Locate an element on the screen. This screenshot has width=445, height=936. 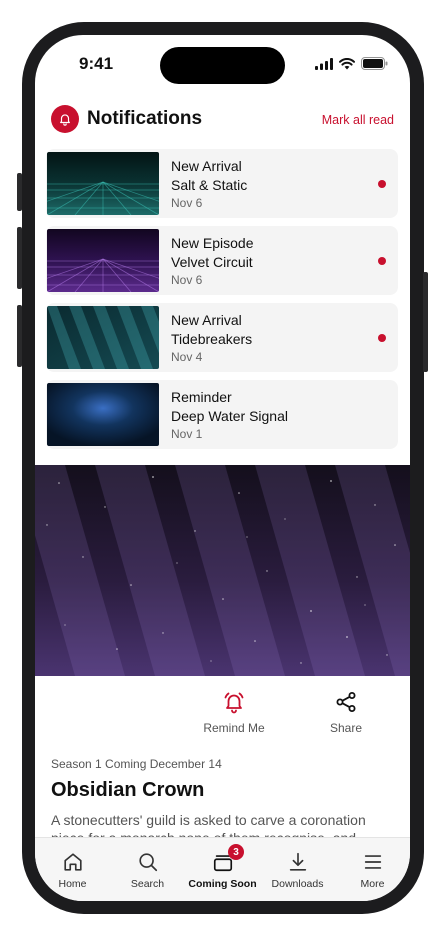
tab-label: More is located at coordinates (372, 884).